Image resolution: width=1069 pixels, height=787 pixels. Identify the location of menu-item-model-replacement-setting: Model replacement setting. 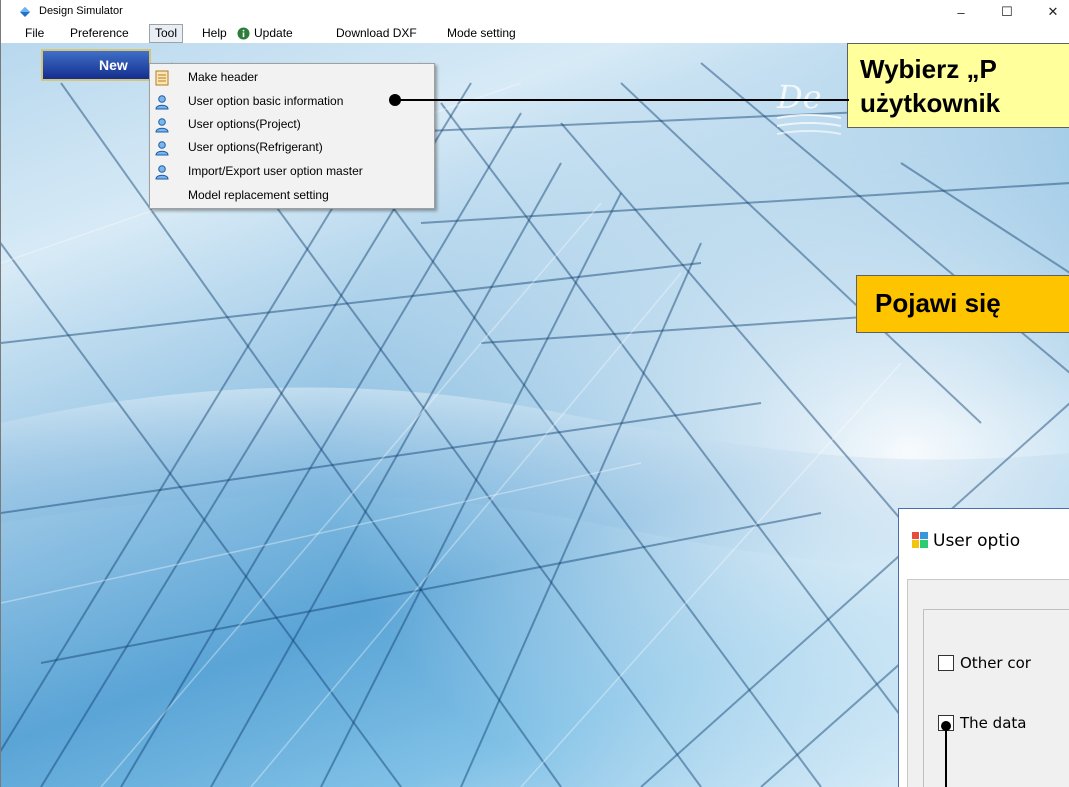
(292, 196).